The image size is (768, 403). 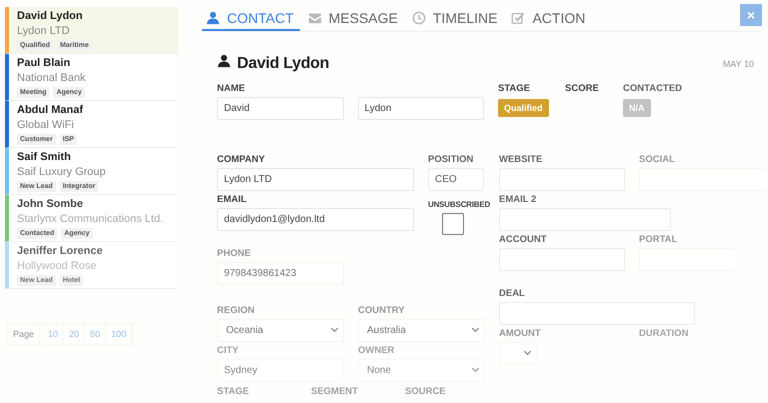 I want to click on dropdown, so click(x=518, y=353).